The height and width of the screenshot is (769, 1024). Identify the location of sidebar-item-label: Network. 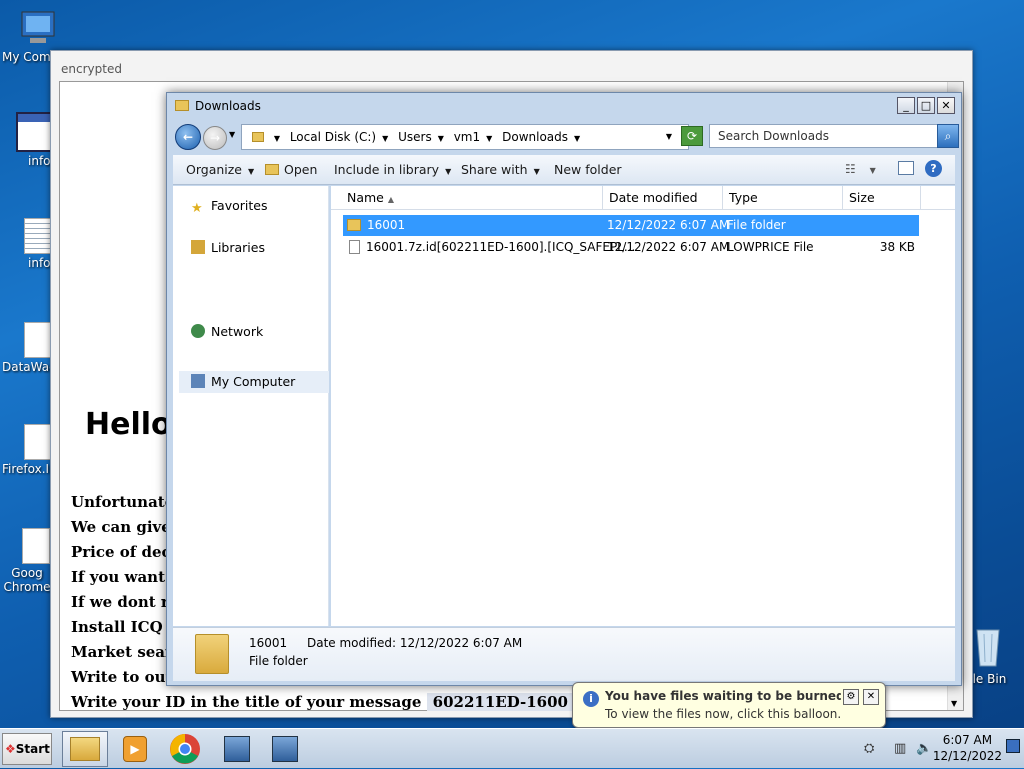
(237, 331).